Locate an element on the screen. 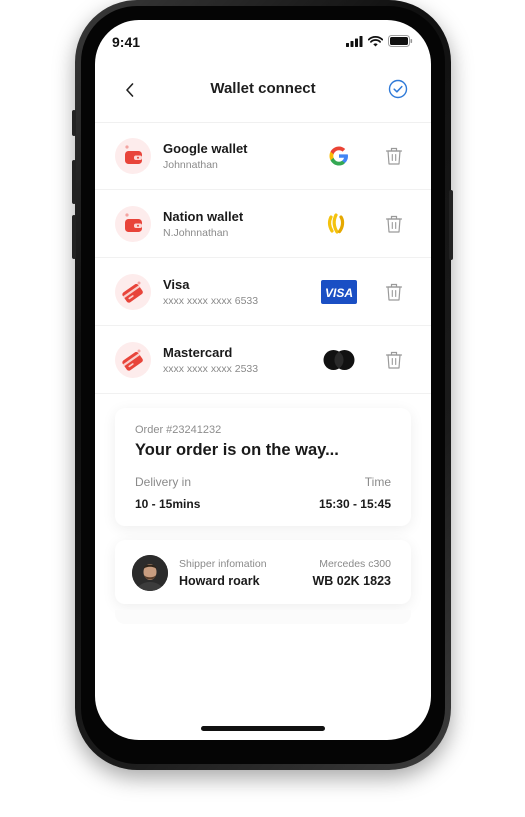 The image size is (525, 817). wallet-owner: N.Johnnathan is located at coordinates (196, 233).